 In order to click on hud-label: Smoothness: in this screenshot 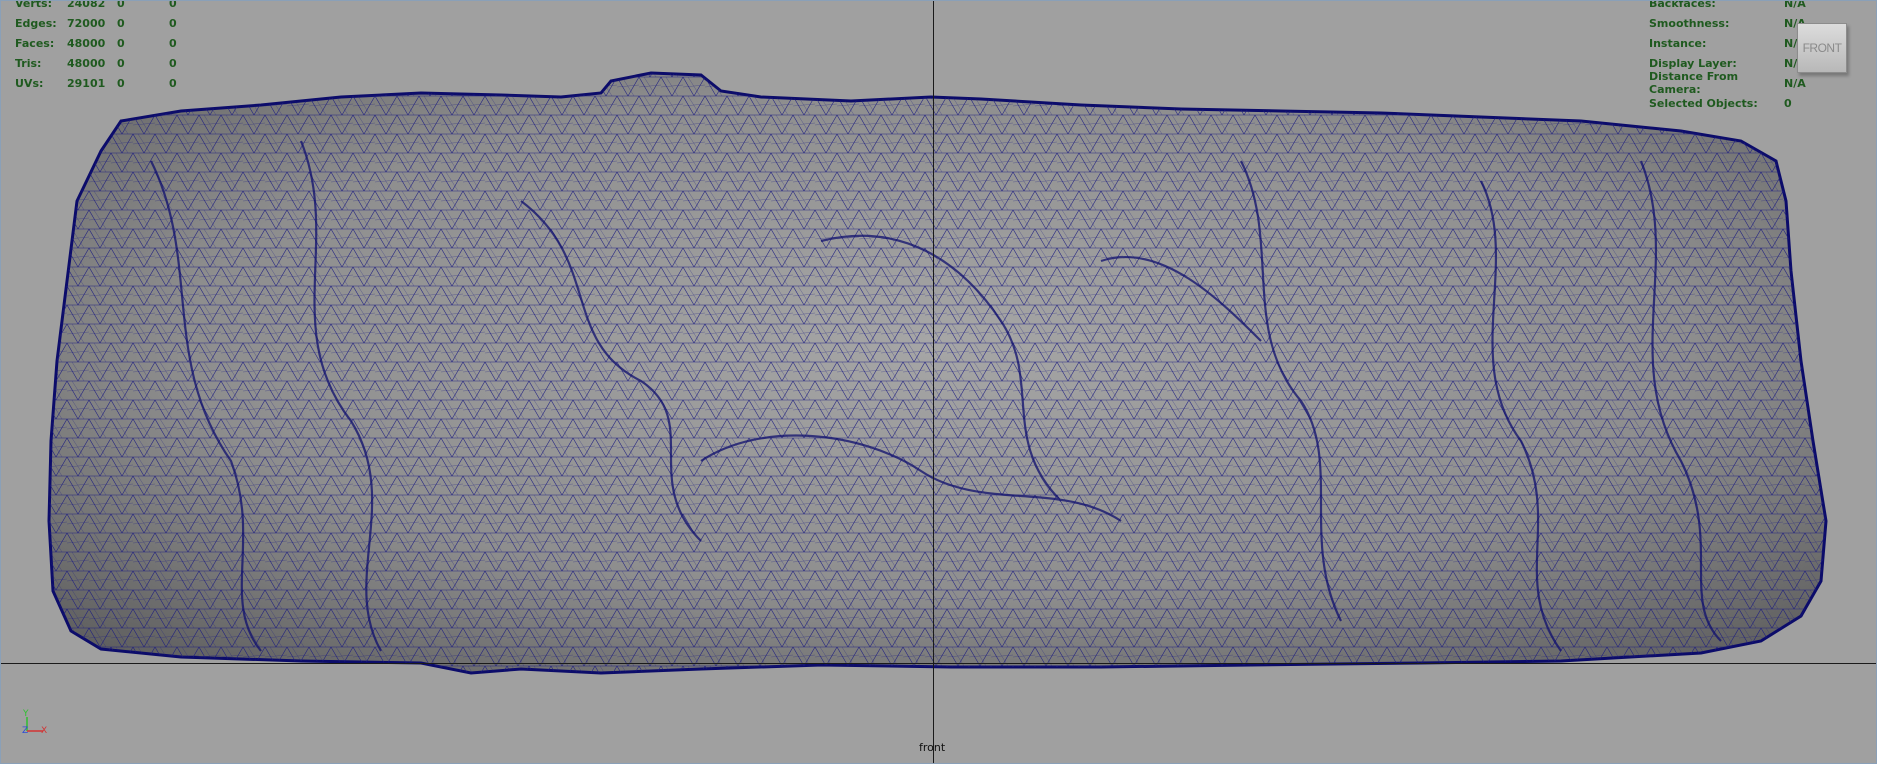, I will do `click(1689, 23)`.